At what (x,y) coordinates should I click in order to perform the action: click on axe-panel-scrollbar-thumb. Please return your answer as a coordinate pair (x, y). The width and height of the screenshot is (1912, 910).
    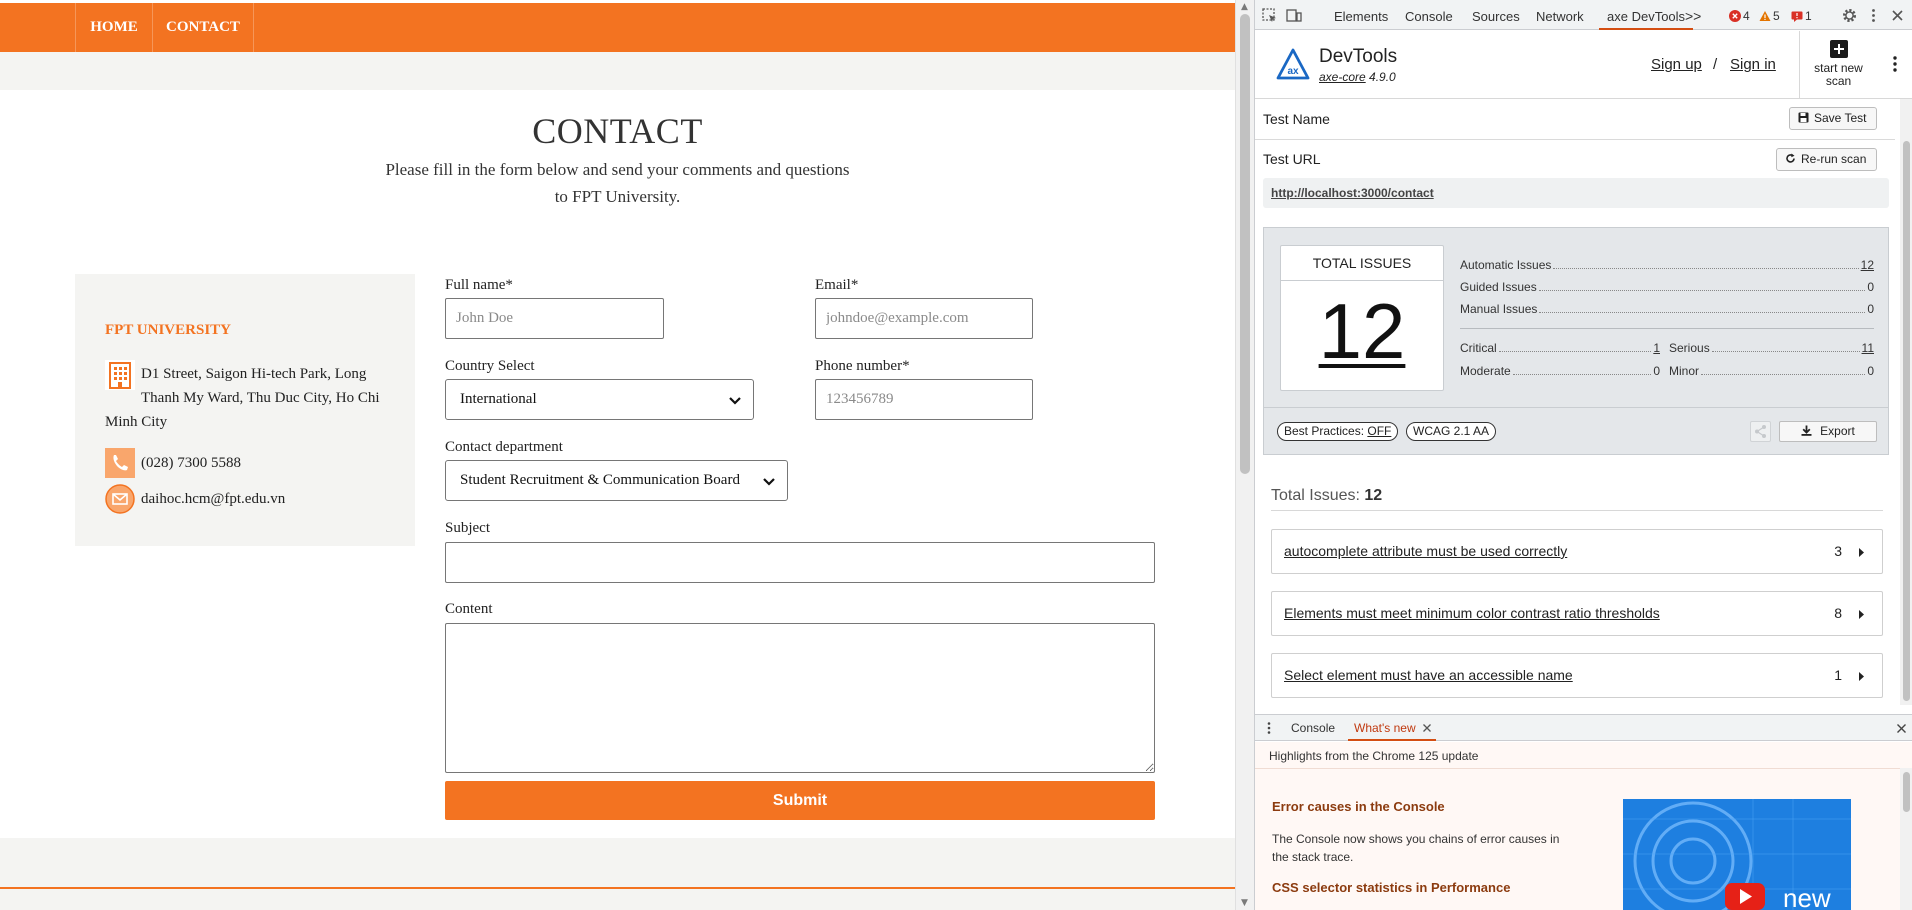
    Looking at the image, I should click on (1906, 421).